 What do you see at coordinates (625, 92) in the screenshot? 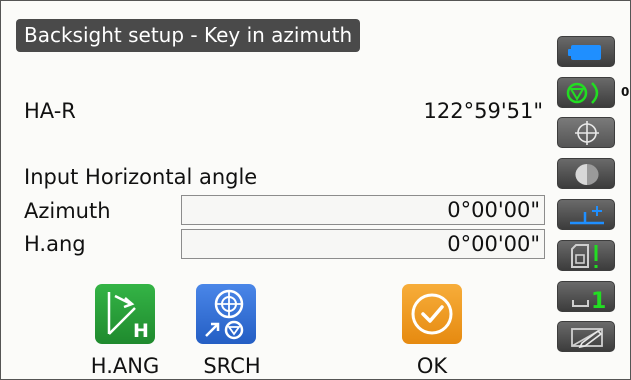
I see `prism-constant-value: 0` at bounding box center [625, 92].